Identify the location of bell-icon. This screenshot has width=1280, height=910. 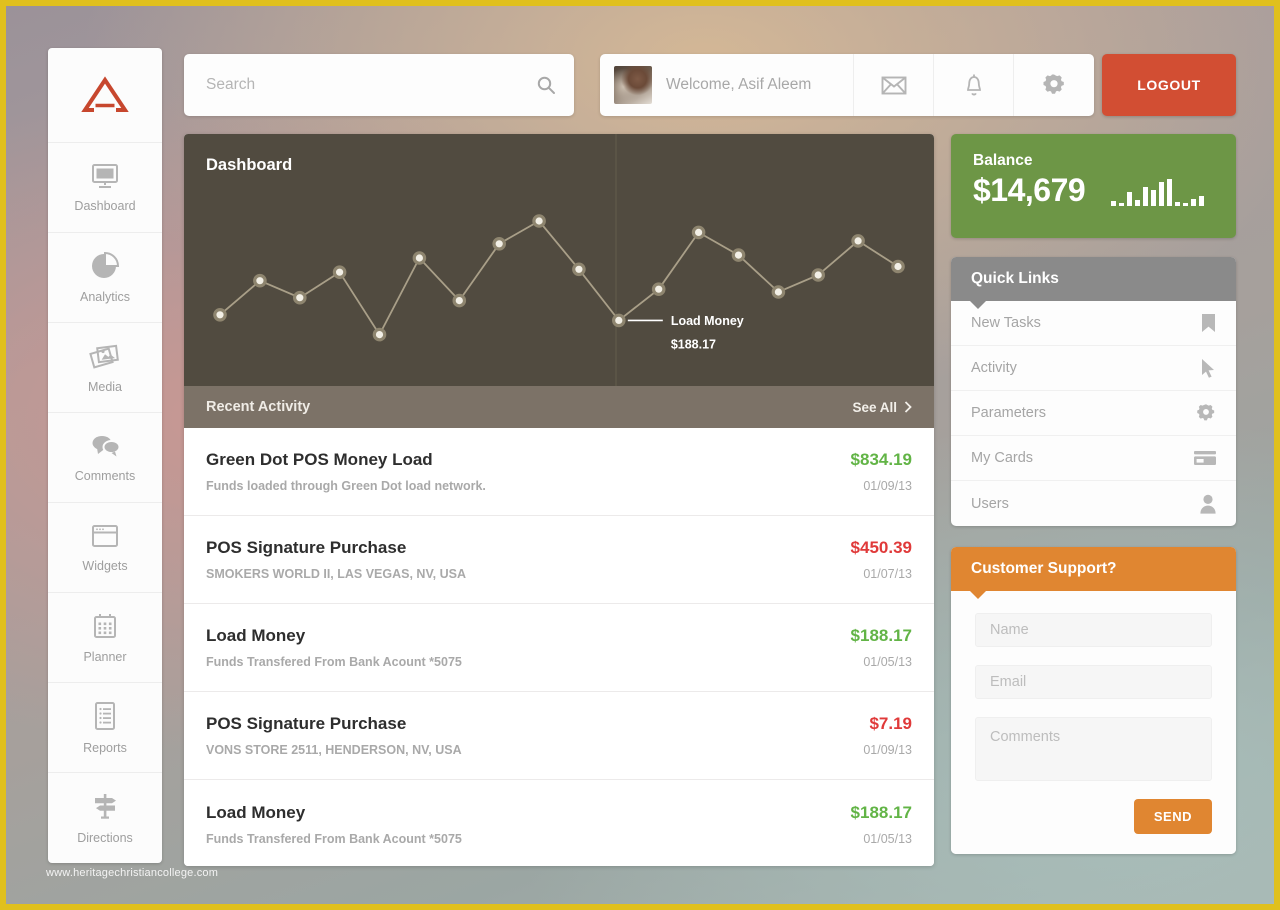
(974, 85).